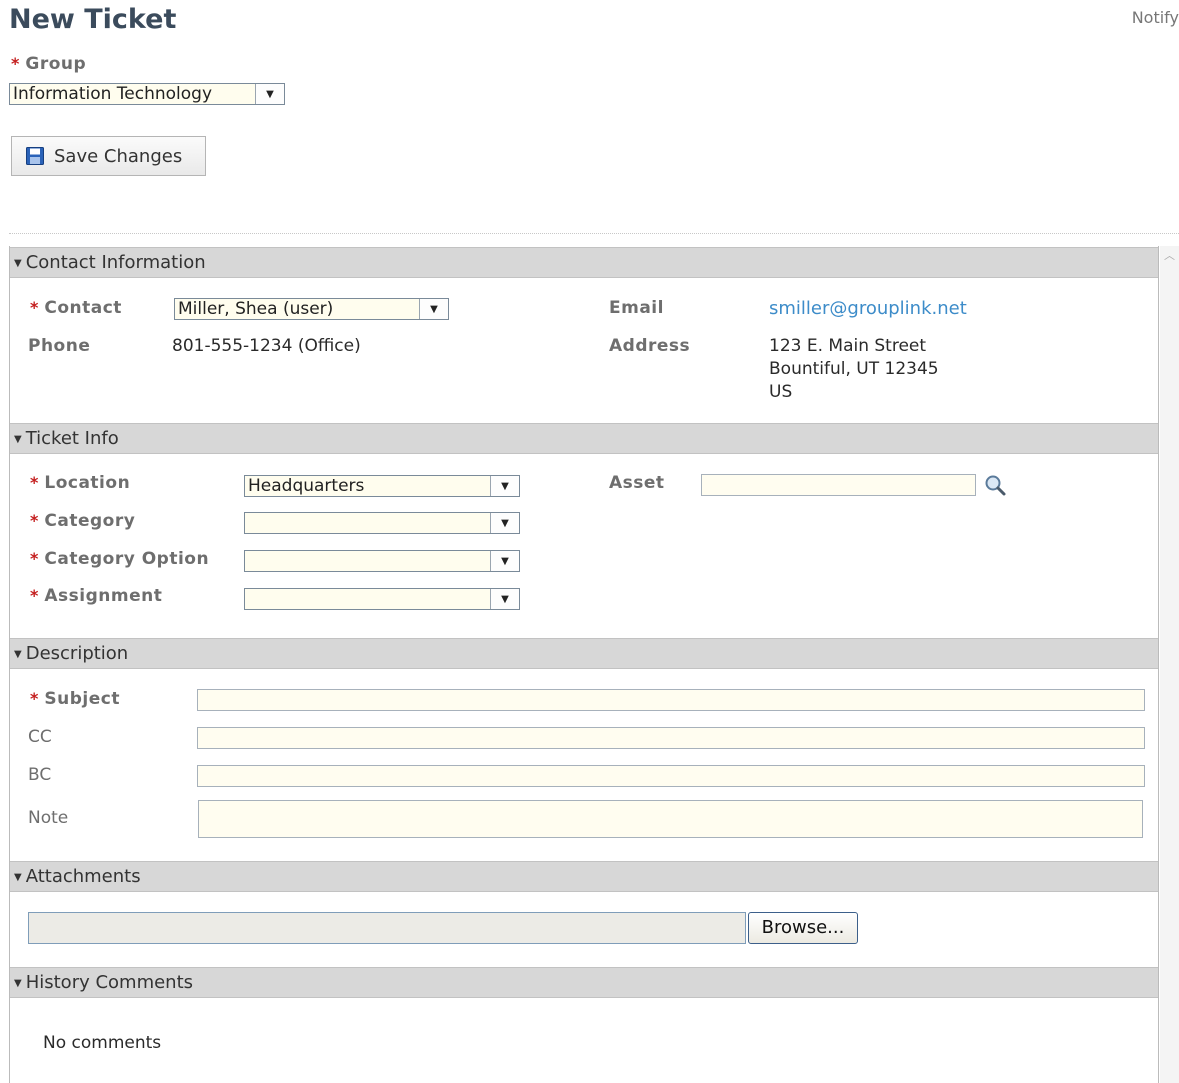 The height and width of the screenshot is (1083, 1179). Describe the element at coordinates (266, 346) in the screenshot. I see `phone-value: 801-555-1234 (Office)` at that location.